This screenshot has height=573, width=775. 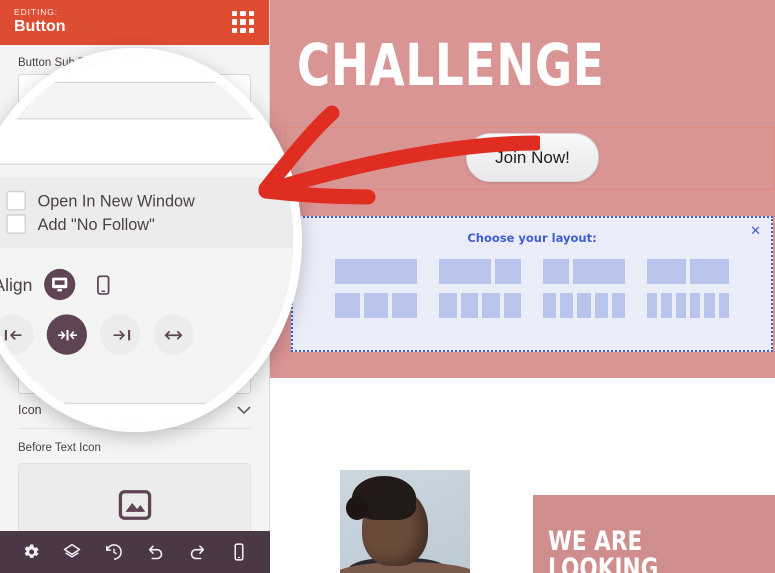 What do you see at coordinates (134, 505) in the screenshot?
I see `image-placeholder-icon` at bounding box center [134, 505].